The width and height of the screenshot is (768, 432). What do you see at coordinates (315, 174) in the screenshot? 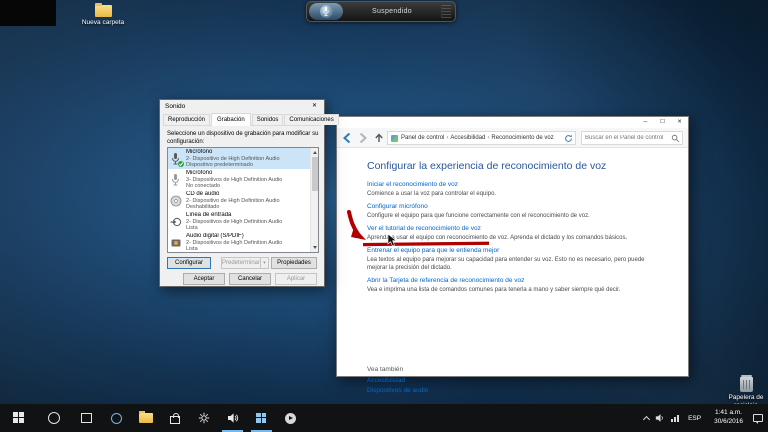
I see `scroll-thumb` at bounding box center [315, 174].